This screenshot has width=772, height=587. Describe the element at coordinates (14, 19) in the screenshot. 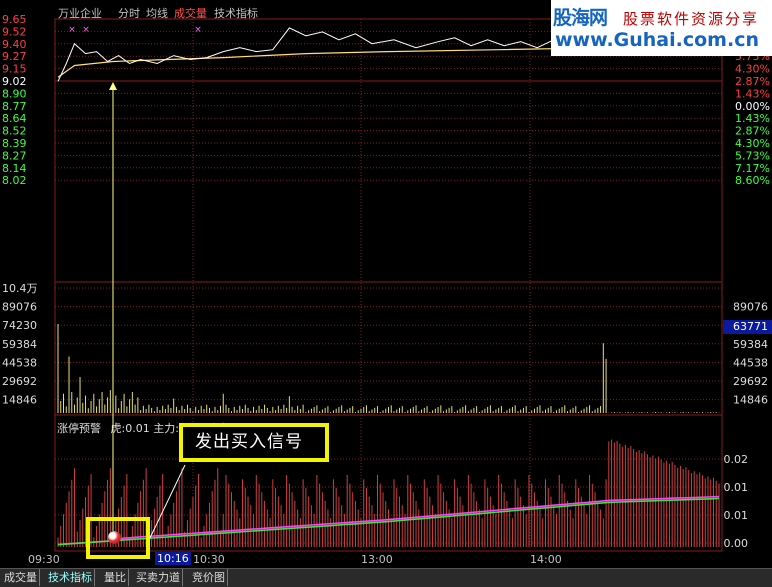

I see `price-axis-label: 9.65` at that location.